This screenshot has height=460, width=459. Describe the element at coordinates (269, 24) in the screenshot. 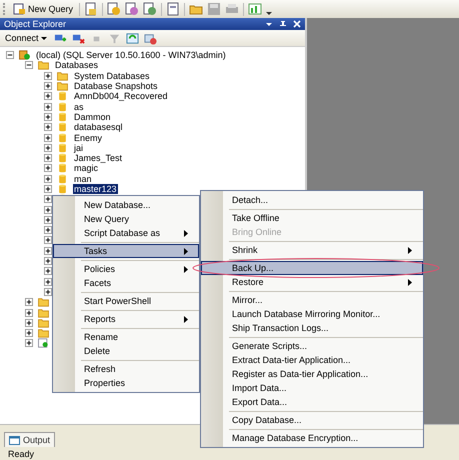

I see `dropdown-icon` at that location.